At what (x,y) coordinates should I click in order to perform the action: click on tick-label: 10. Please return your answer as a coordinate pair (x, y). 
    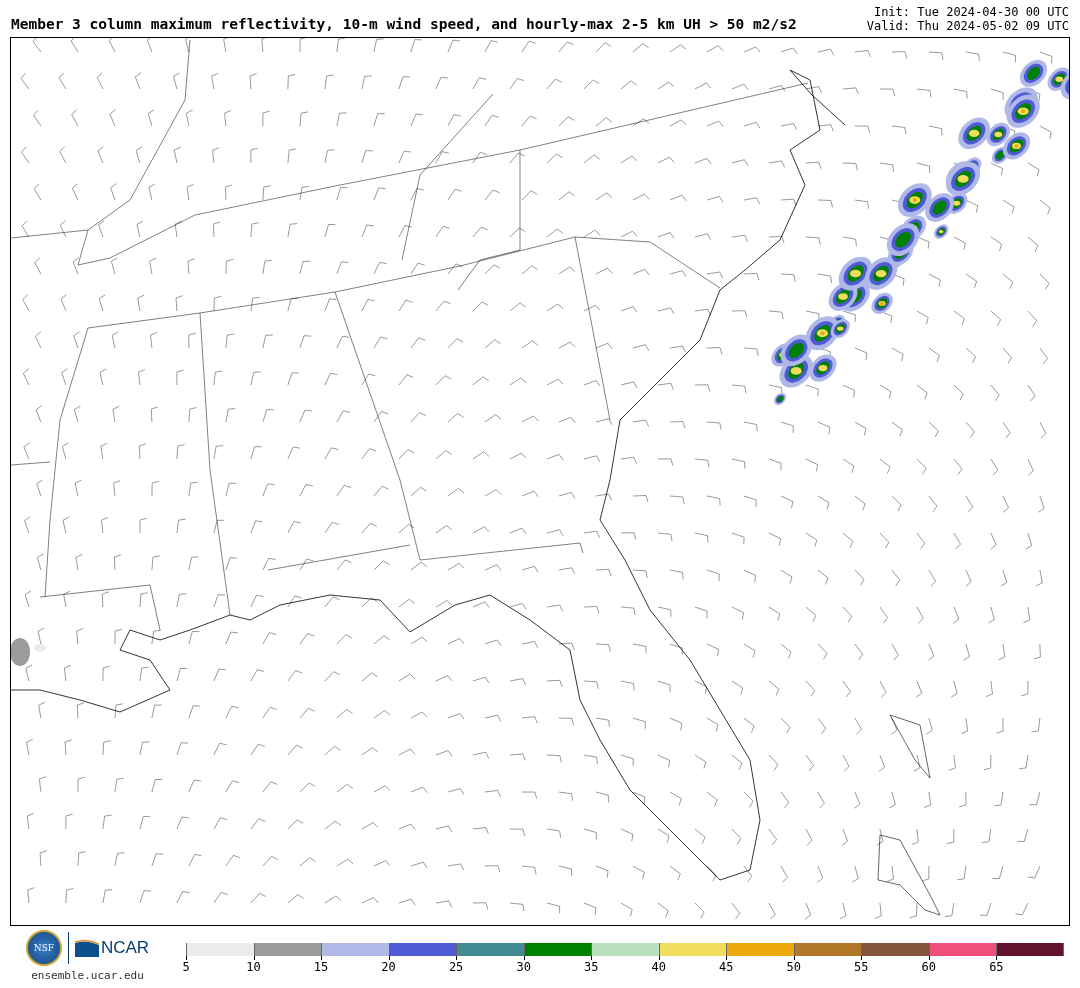
    Looking at the image, I should click on (253, 967).